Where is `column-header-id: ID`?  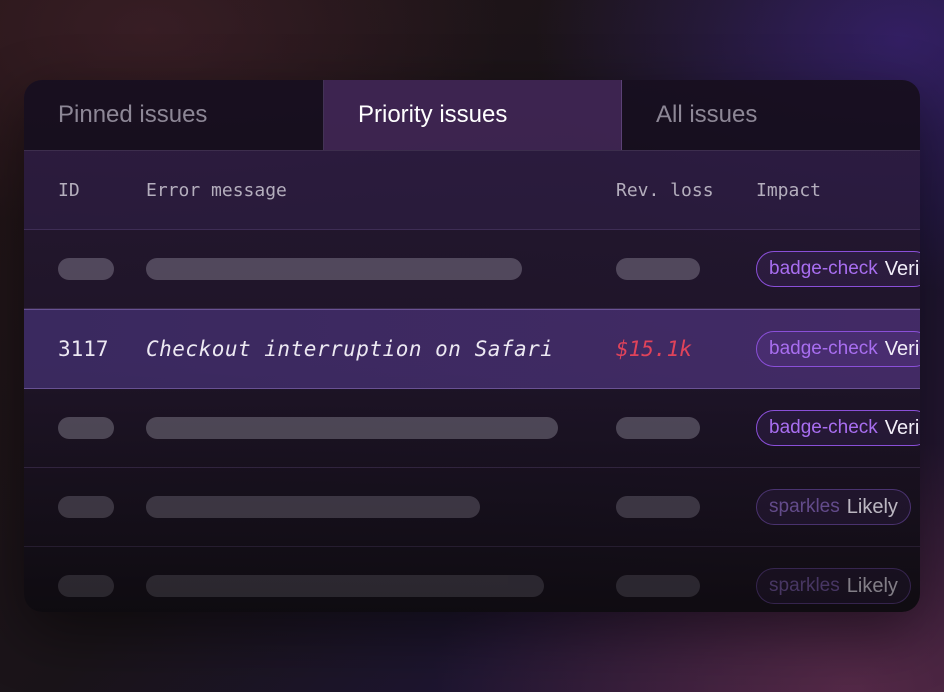 column-header-id: ID is located at coordinates (69, 190).